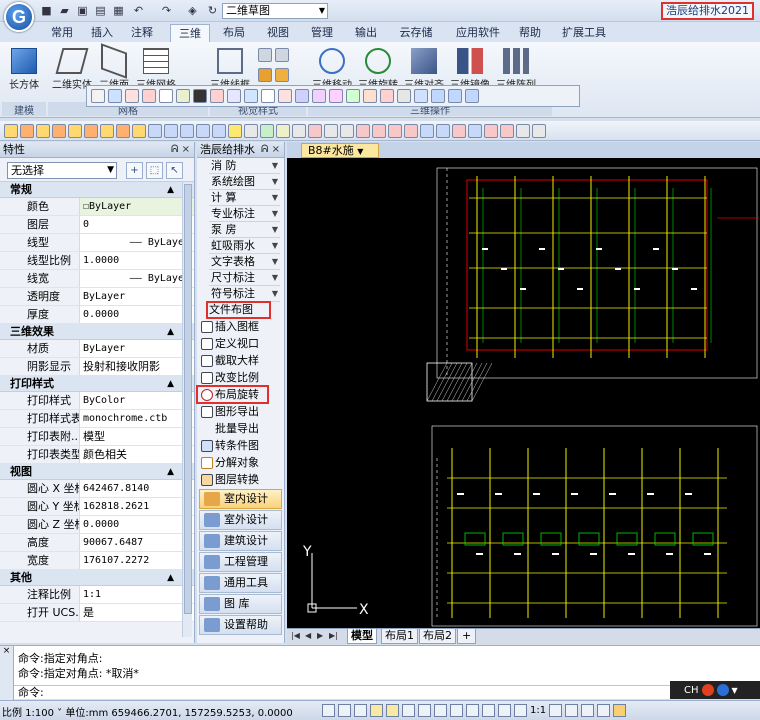 This screenshot has height=720, width=760. I want to click on document-tab: B8#水施 ▼, so click(340, 150).